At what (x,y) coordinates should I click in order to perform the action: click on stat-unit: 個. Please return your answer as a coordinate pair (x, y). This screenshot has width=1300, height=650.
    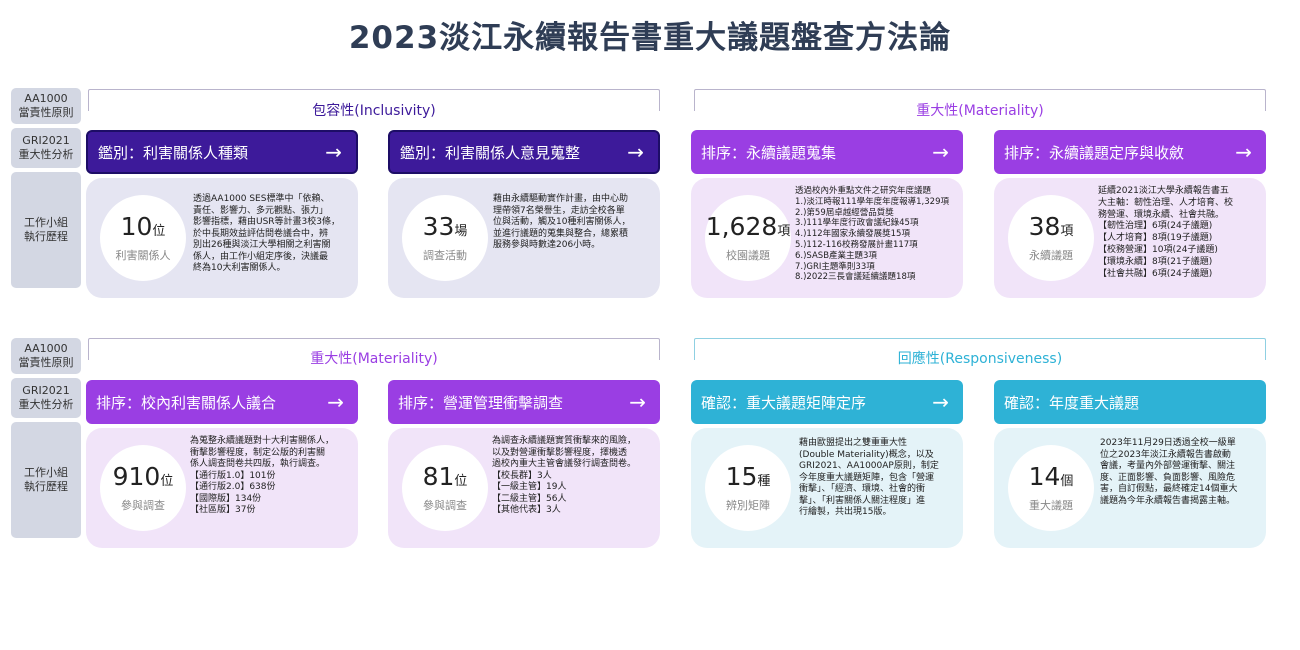
    Looking at the image, I should click on (1067, 481).